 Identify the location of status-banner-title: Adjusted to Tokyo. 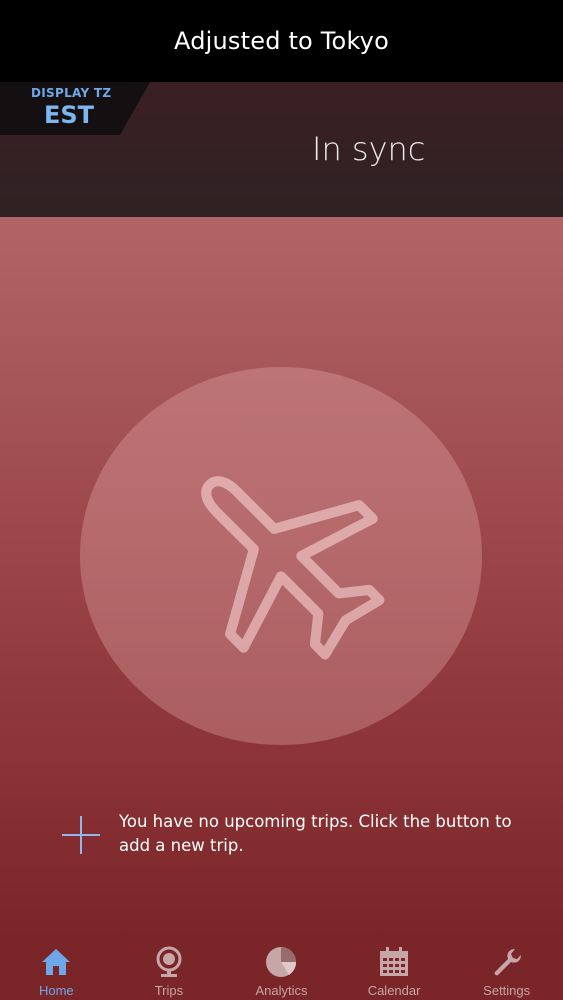
(281, 41).